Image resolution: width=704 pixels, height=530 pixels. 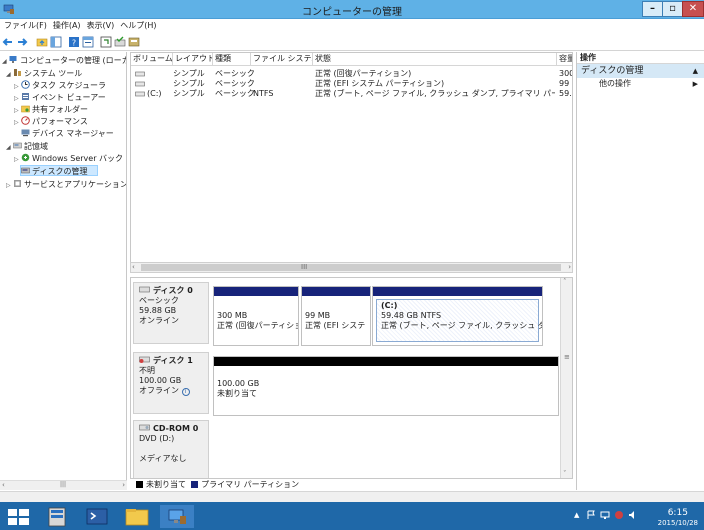 I want to click on action-other-operations: 他の操作 ▶, so click(x=640, y=84).